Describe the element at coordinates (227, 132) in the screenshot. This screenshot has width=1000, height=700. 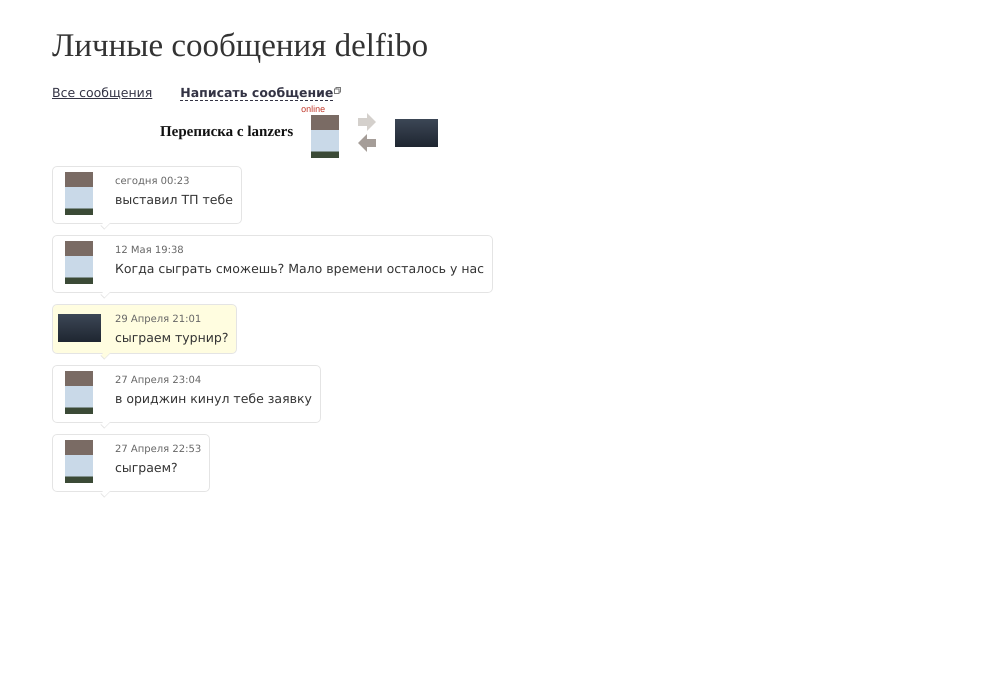
I see `conversation-title: Переписка с lanzers` at that location.